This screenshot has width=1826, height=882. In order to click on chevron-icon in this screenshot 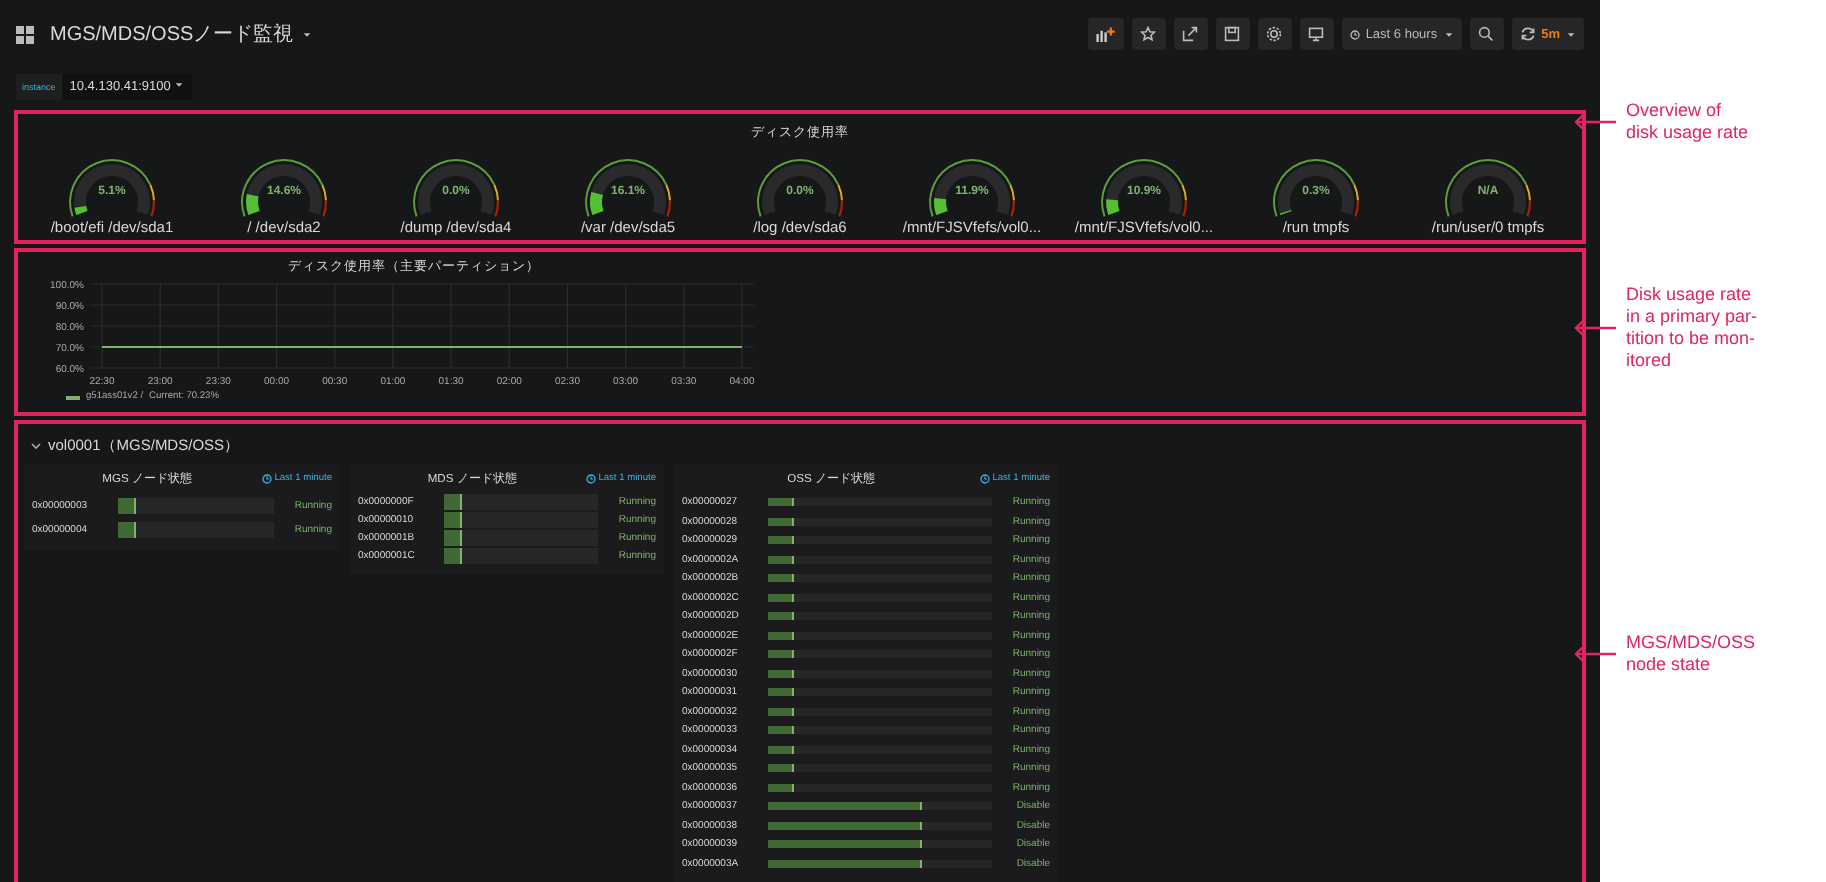, I will do `click(36, 445)`.